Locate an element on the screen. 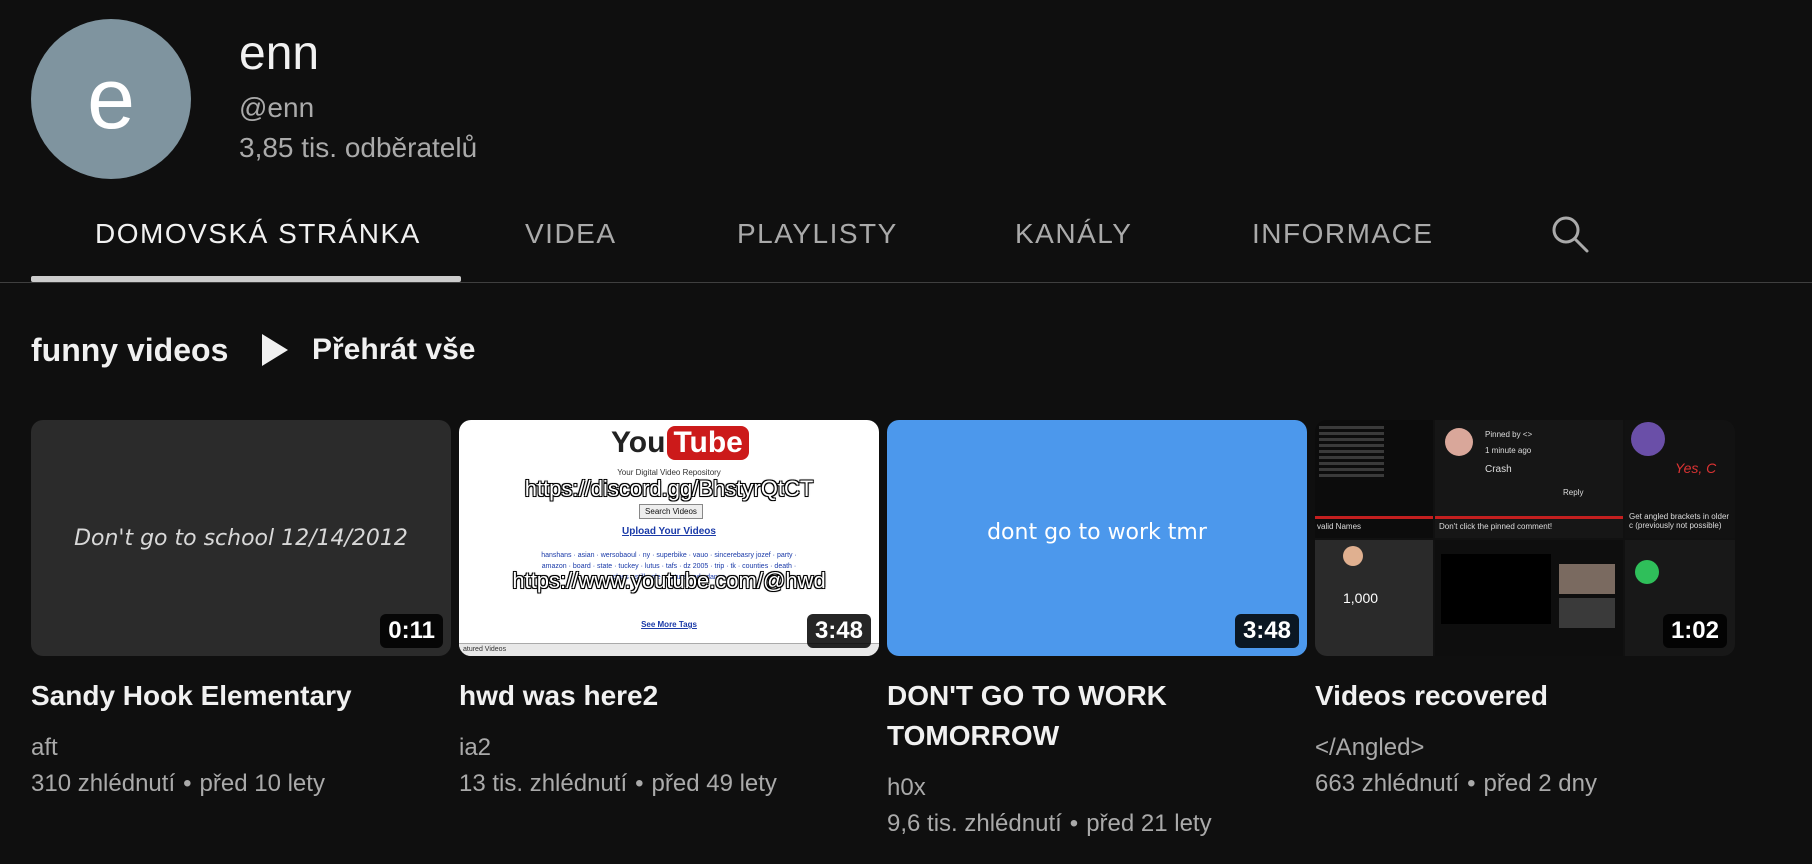  collage-reply: Reply is located at coordinates (1573, 492).